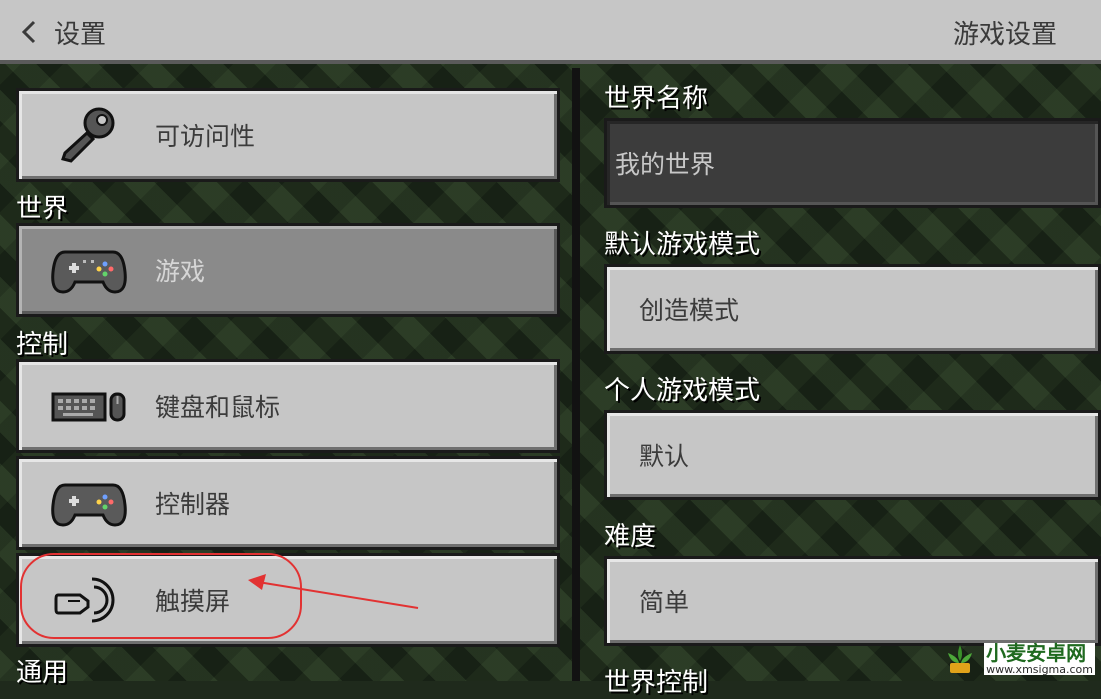  Describe the element at coordinates (288, 406) in the screenshot. I see `sidebar-item-keyboard-mouse: 键盘和鼠标` at that location.